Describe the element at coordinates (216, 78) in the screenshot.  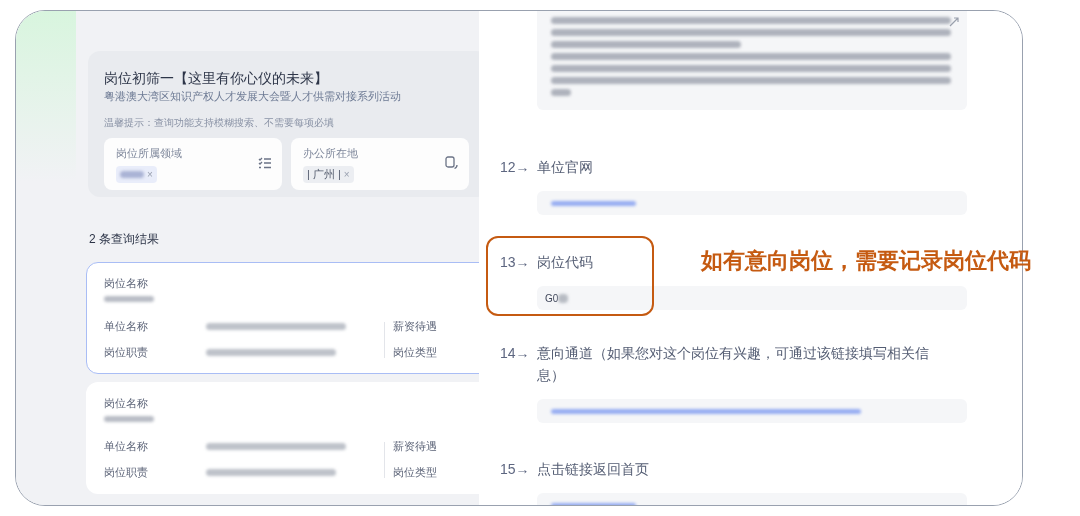
I see `filter-title: 岗位初筛一【这里有你心仪的未来】` at that location.